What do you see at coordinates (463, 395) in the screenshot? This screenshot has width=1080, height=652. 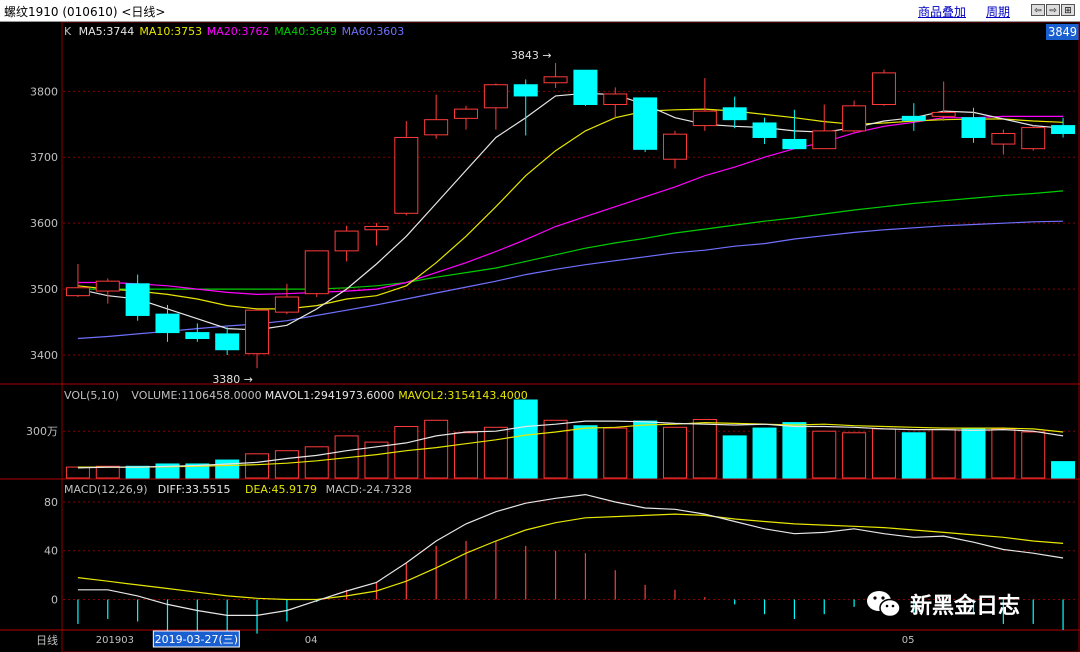 I see `volume-legend-3: MAVOL2:3154143.4000` at bounding box center [463, 395].